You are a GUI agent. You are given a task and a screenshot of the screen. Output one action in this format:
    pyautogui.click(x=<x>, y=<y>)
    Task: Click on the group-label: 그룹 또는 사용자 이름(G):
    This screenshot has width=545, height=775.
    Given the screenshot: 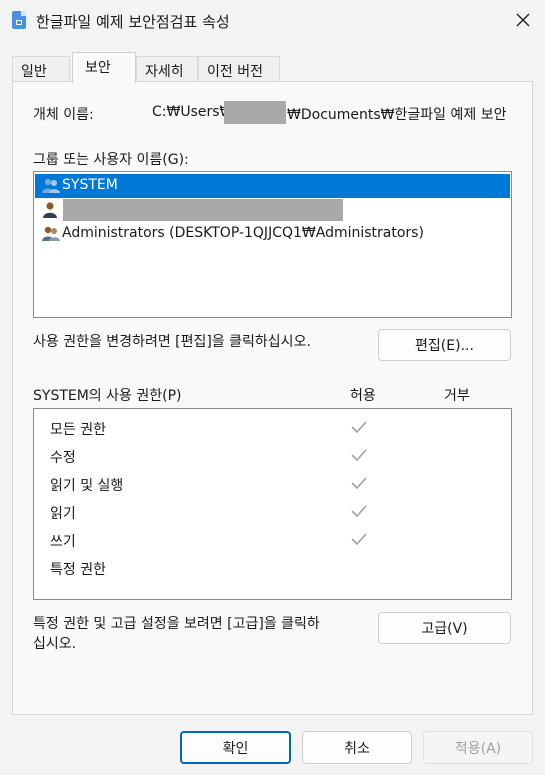 What is the action you would take?
    pyautogui.click(x=111, y=160)
    